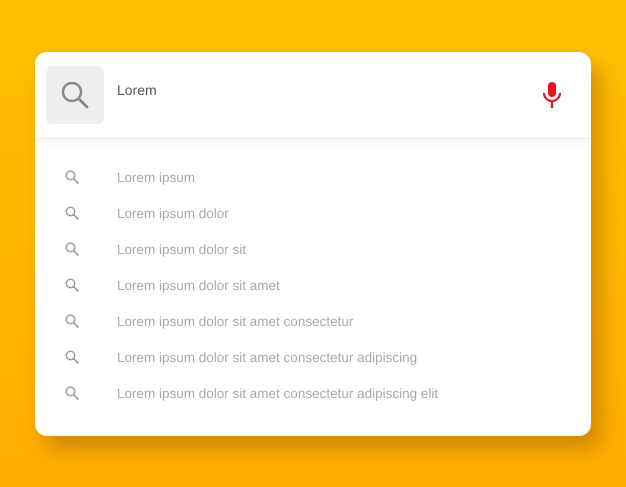 The image size is (626, 487). I want to click on suggestion-item: Lorem ipsum dolor sit amet consectetur adipiscing, so click(267, 357).